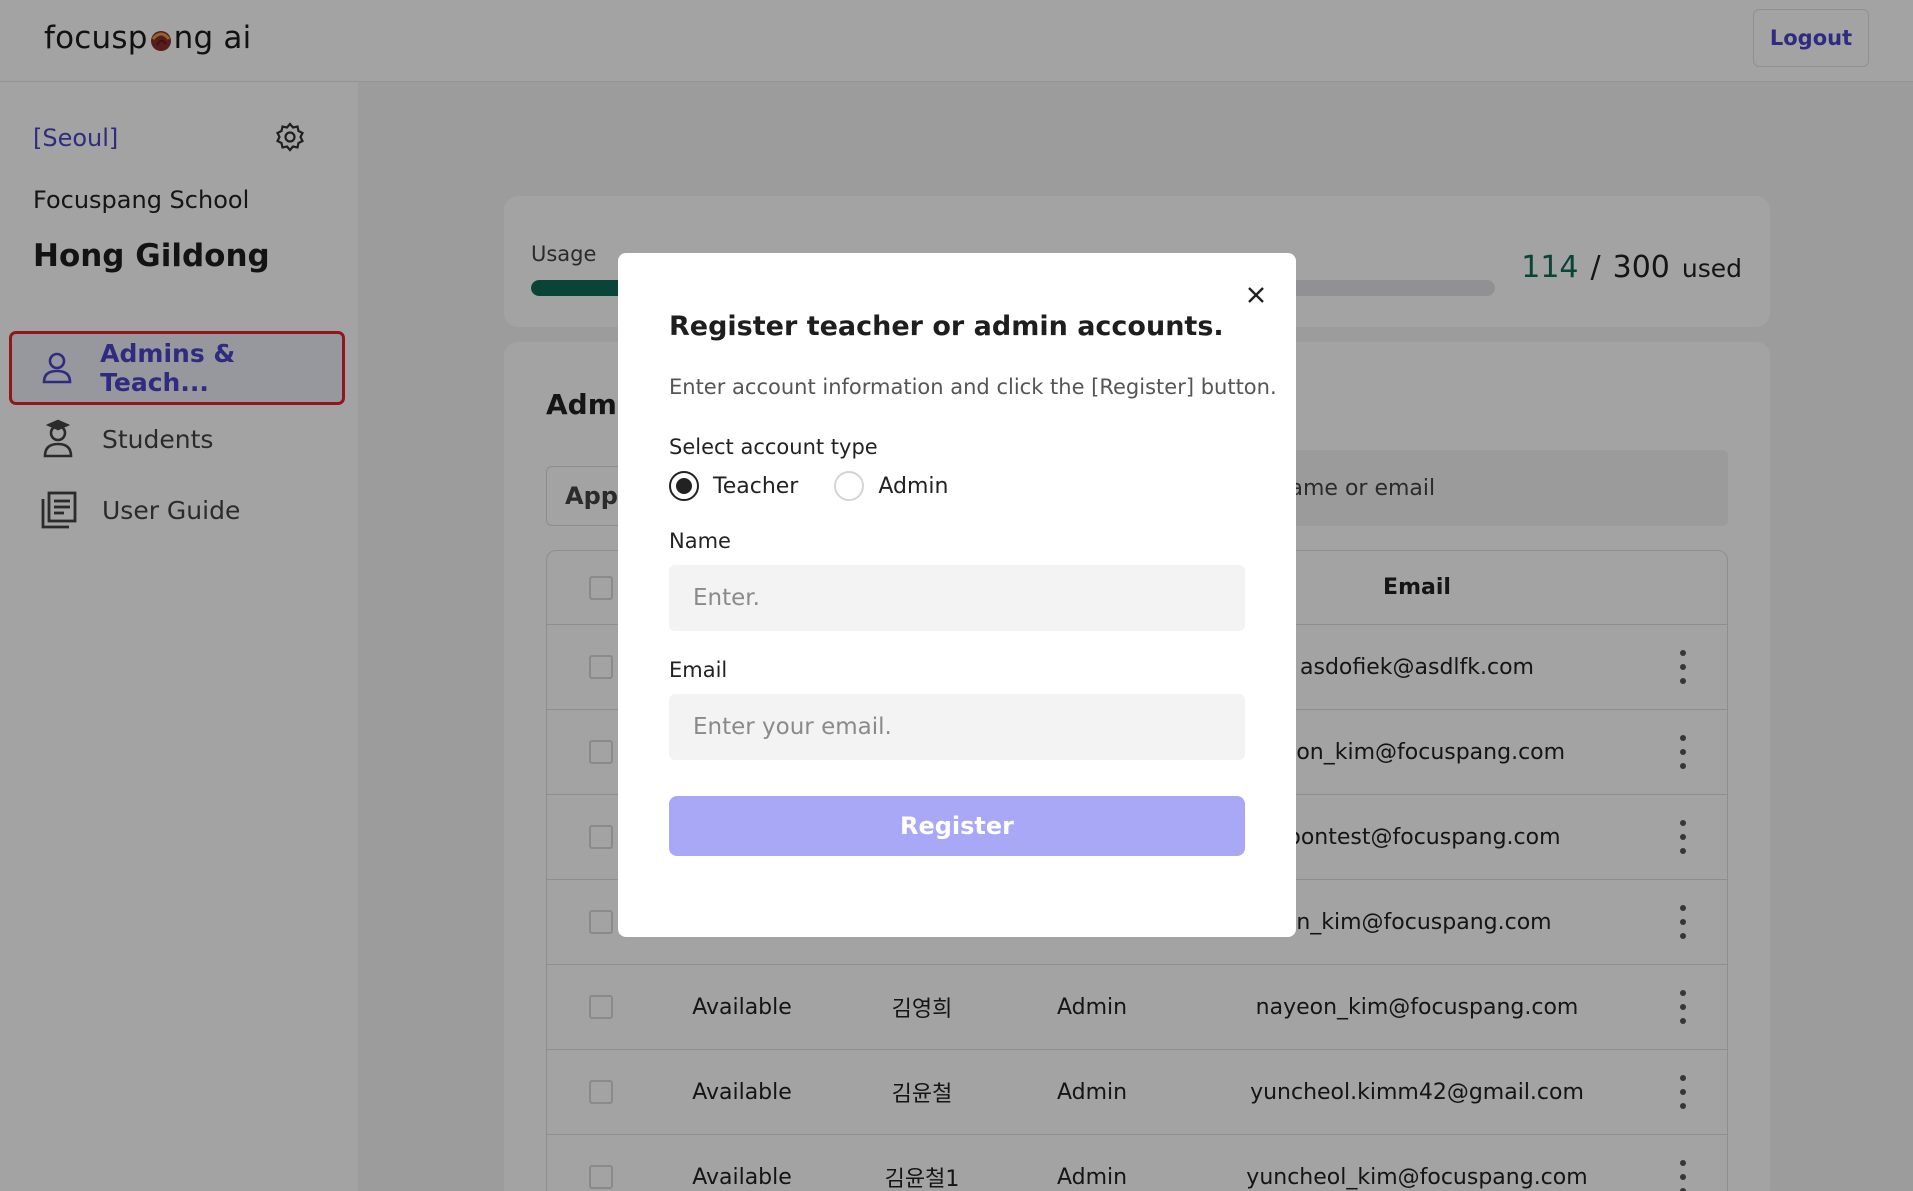 The image size is (1913, 1191). What do you see at coordinates (700, 541) in the screenshot?
I see `name-label: Name` at bounding box center [700, 541].